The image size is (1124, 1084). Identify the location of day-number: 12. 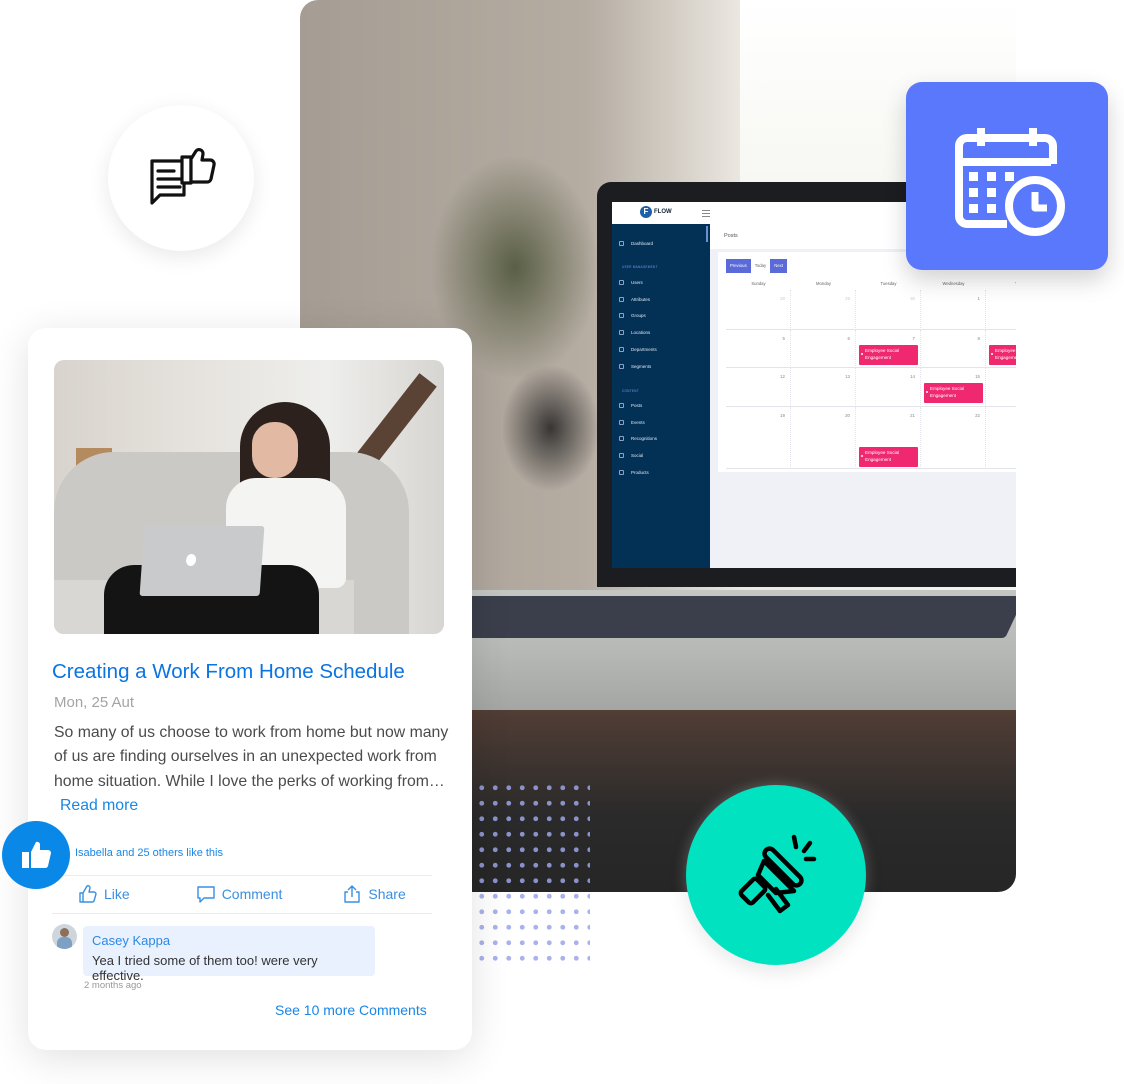
(782, 376).